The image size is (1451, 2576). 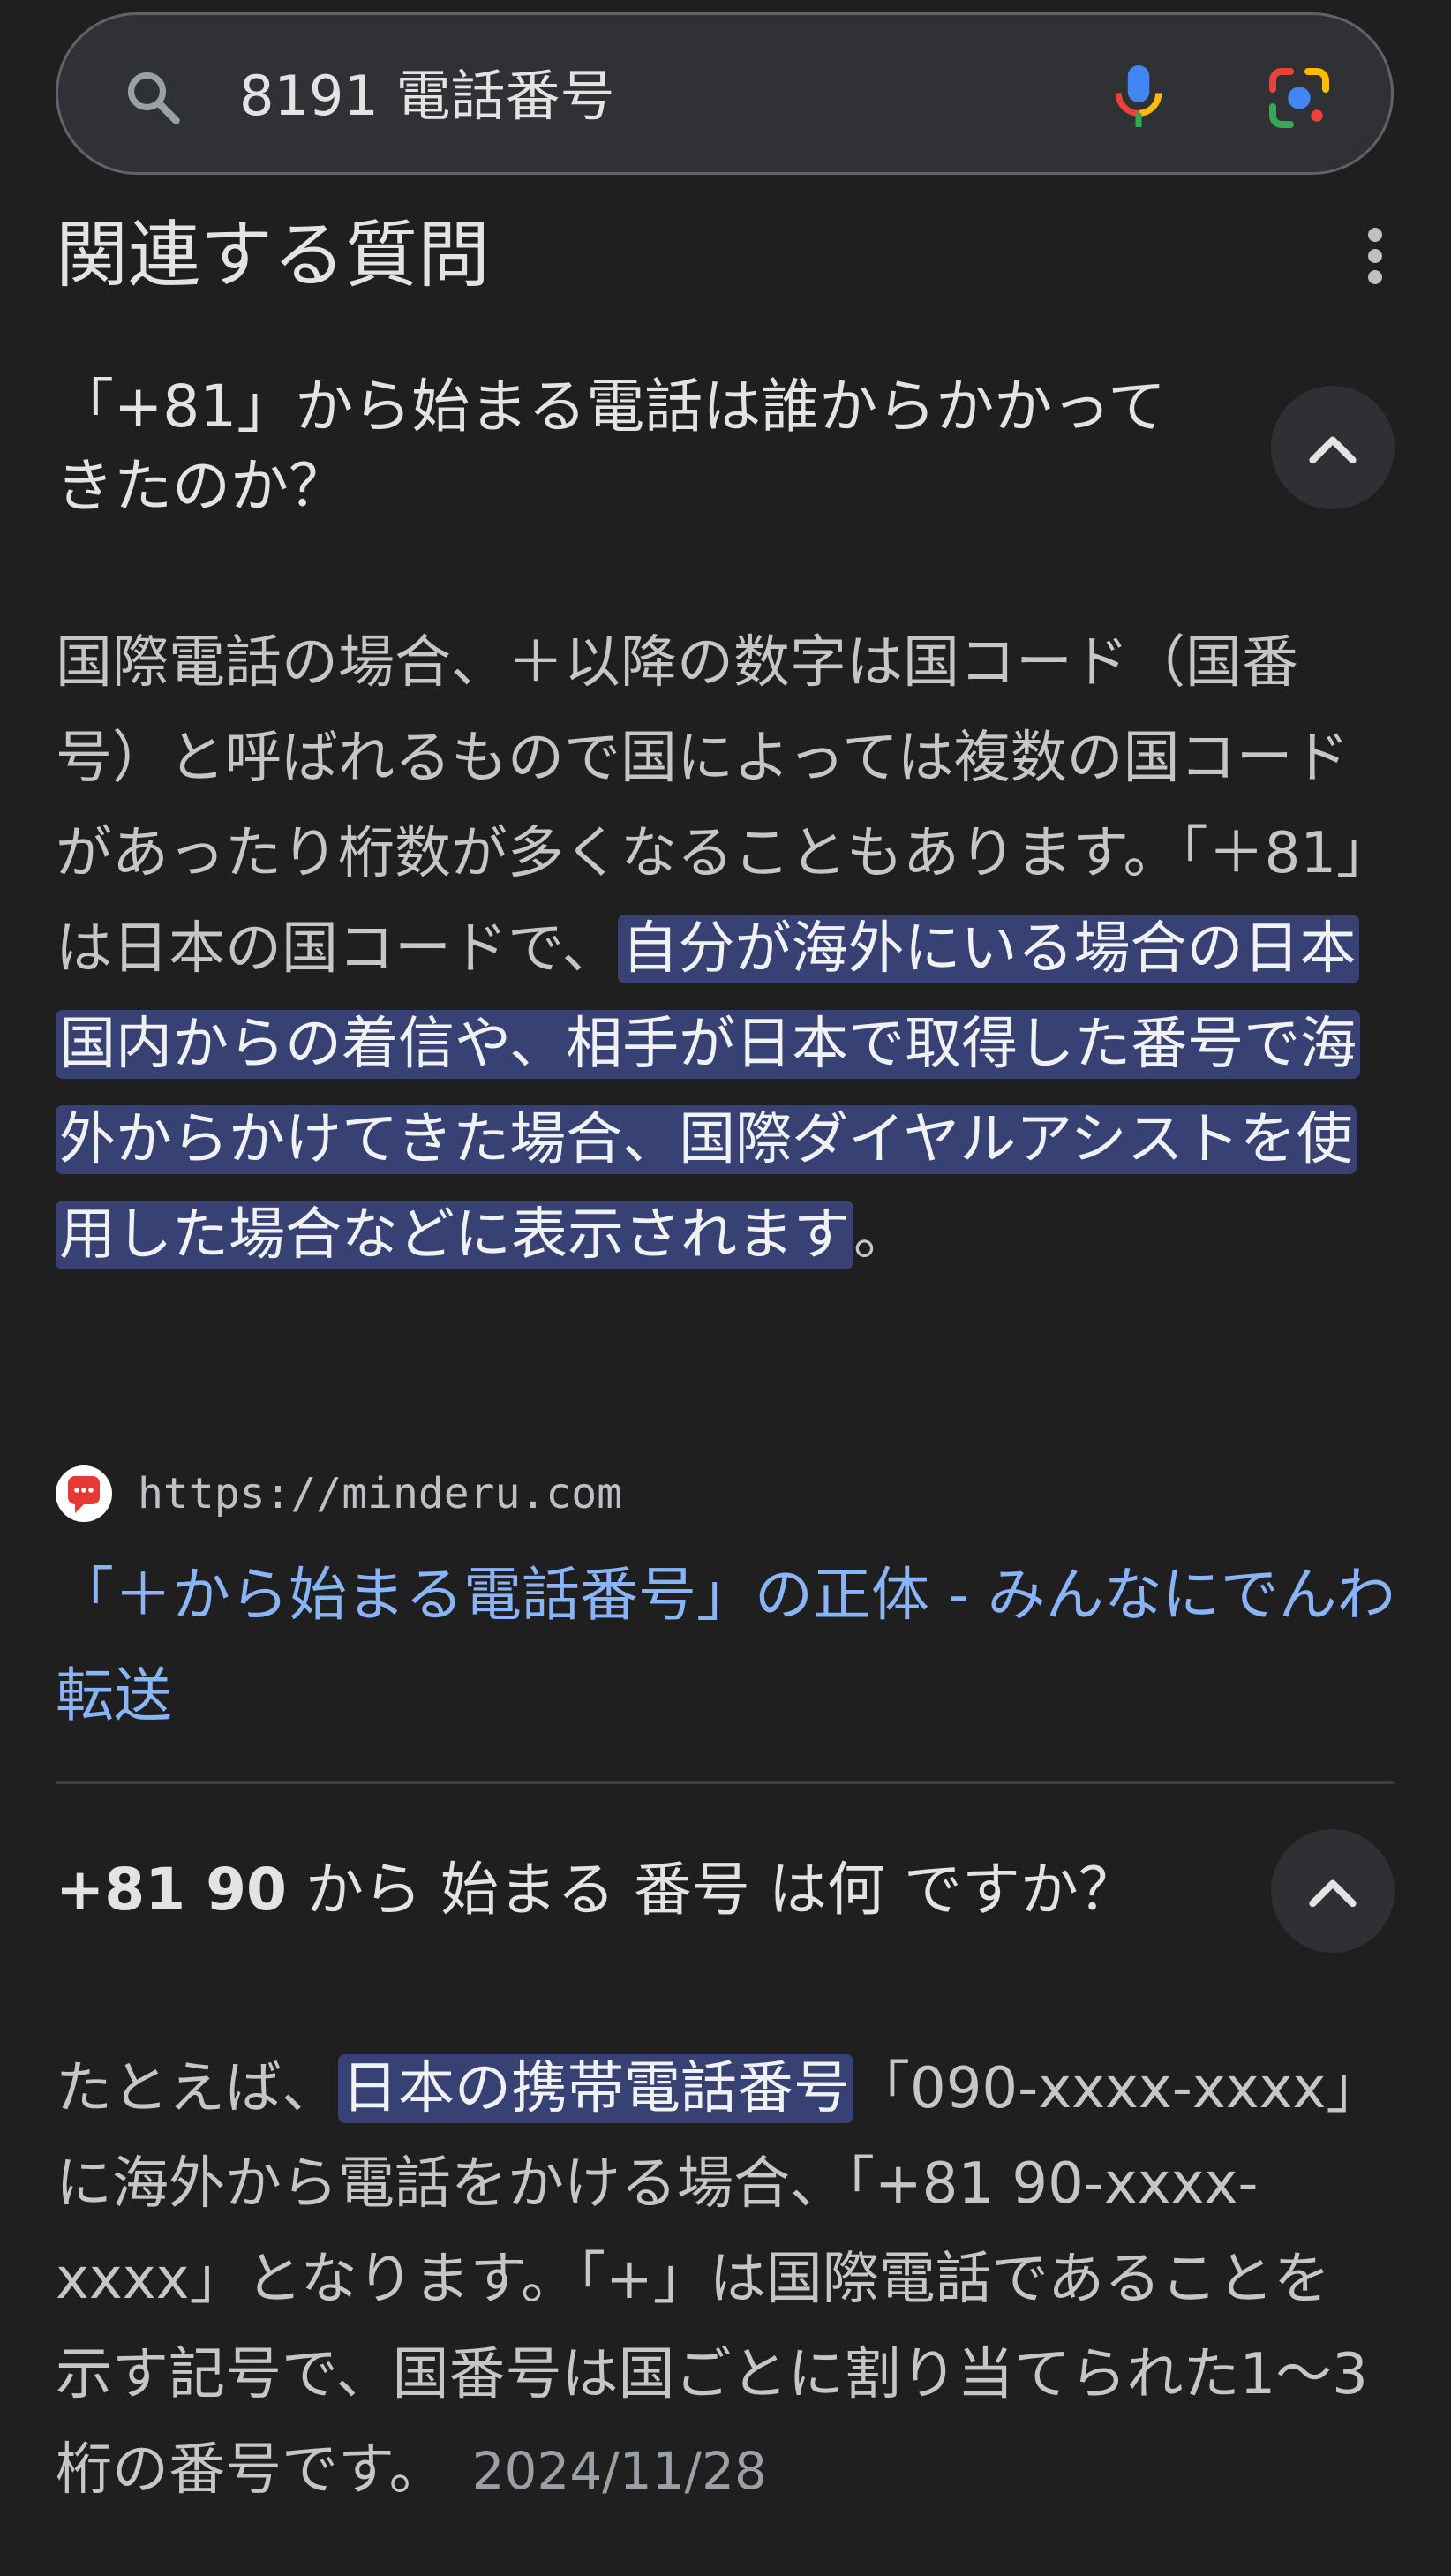 What do you see at coordinates (153, 98) in the screenshot?
I see `search-icon` at bounding box center [153, 98].